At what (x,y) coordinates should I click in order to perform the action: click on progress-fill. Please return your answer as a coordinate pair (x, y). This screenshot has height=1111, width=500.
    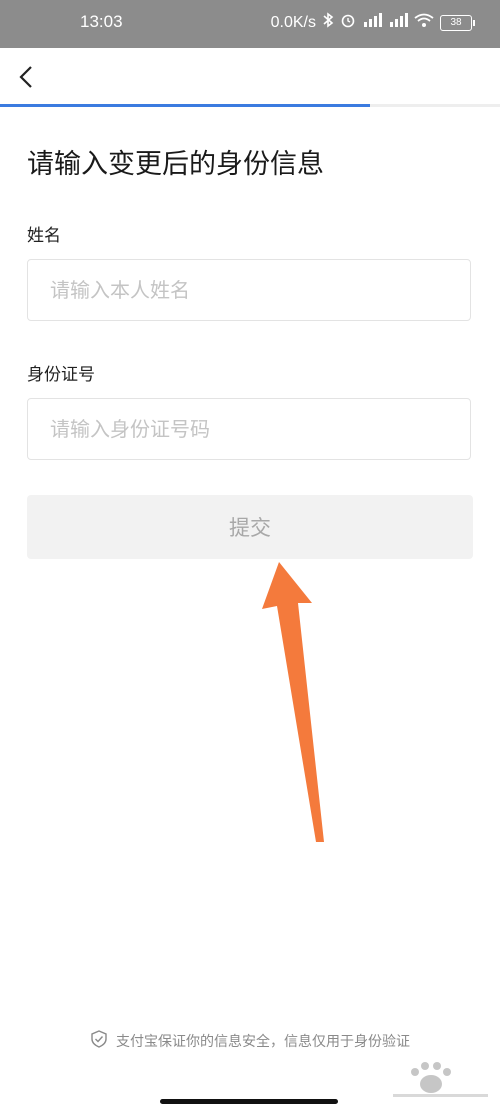
    Looking at the image, I should click on (185, 105).